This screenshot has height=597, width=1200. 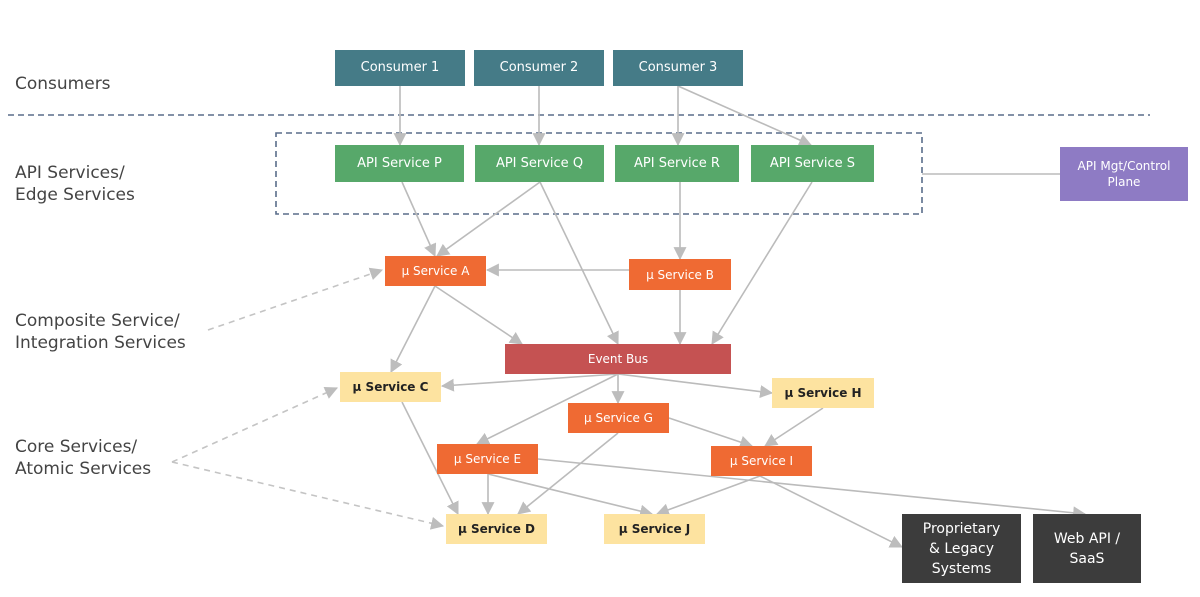 I want to click on api-service-p-node: API Service P, so click(x=399, y=163).